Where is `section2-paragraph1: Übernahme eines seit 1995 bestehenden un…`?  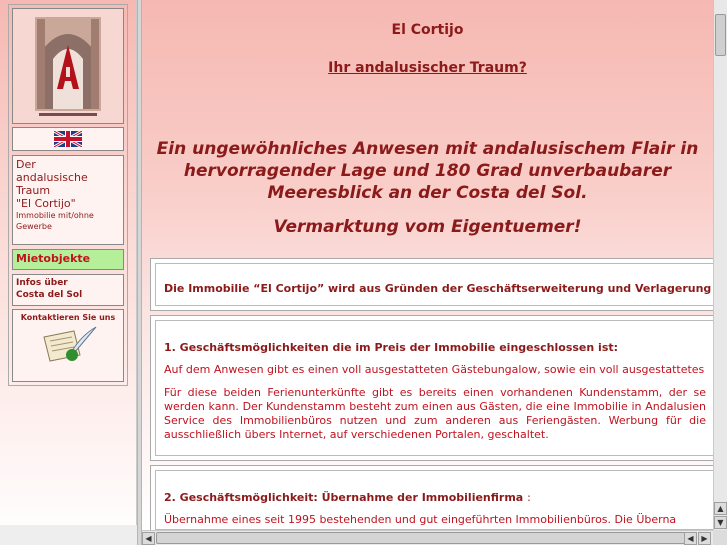 section2-paragraph1: Übernahme eines seit 1995 bestehenden un… is located at coordinates (420, 519).